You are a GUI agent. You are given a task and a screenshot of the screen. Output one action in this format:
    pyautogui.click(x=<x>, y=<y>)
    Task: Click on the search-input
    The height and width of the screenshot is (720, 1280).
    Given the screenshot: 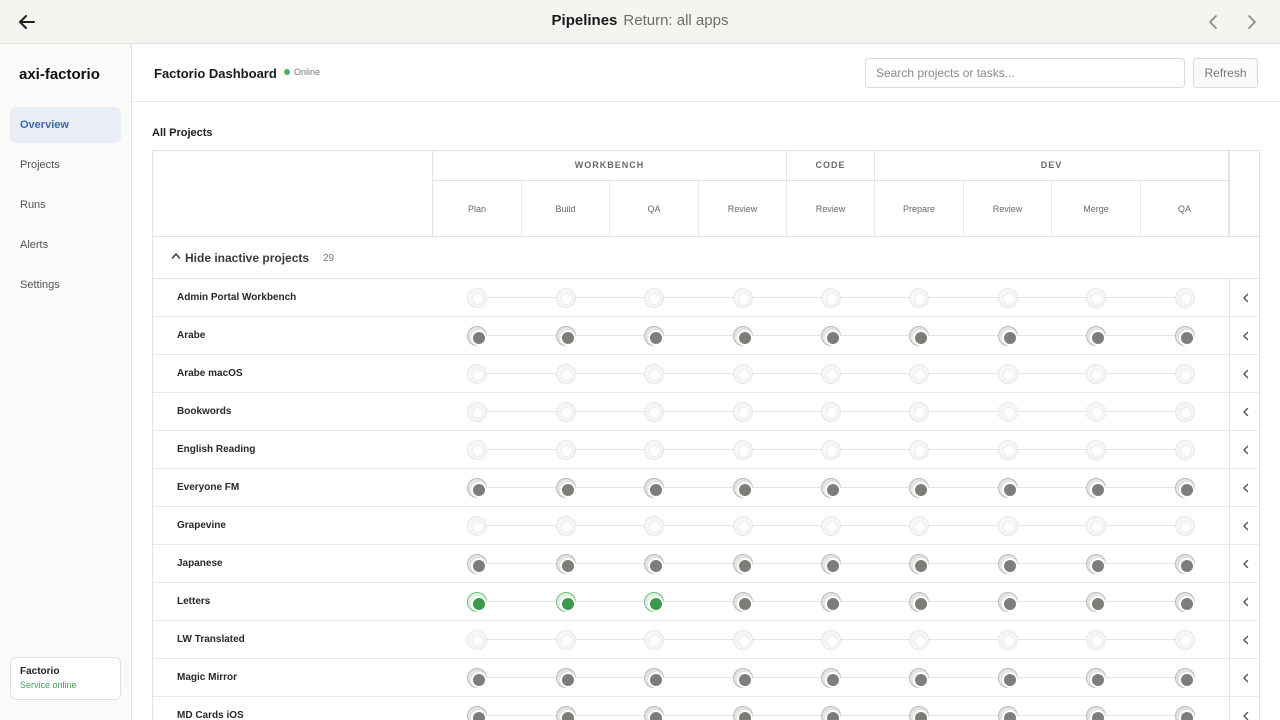 What is the action you would take?
    pyautogui.click(x=1025, y=73)
    